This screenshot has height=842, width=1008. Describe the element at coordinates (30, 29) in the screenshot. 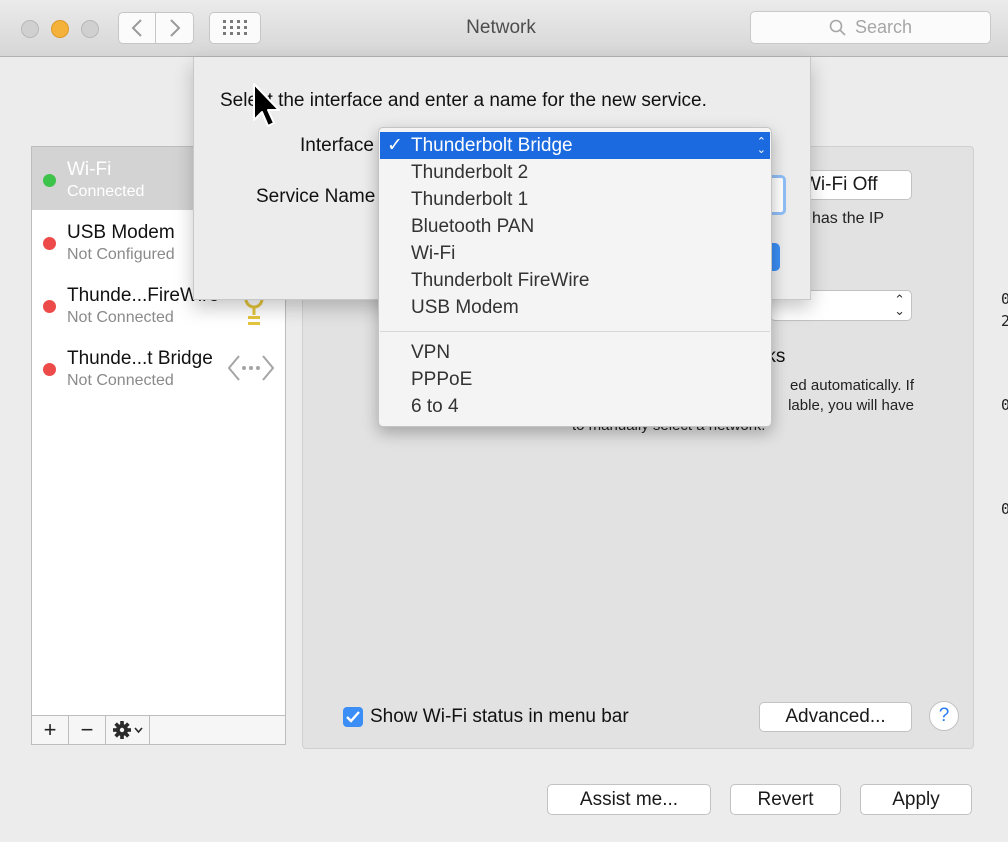

I see `close-window-button` at that location.